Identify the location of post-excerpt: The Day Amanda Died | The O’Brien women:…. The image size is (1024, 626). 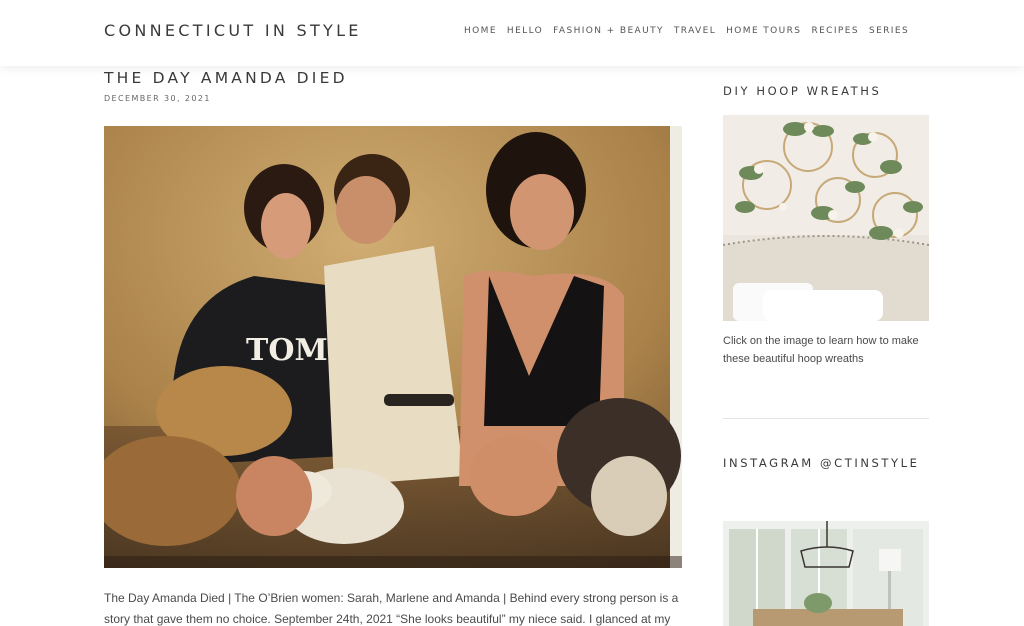
(391, 608).